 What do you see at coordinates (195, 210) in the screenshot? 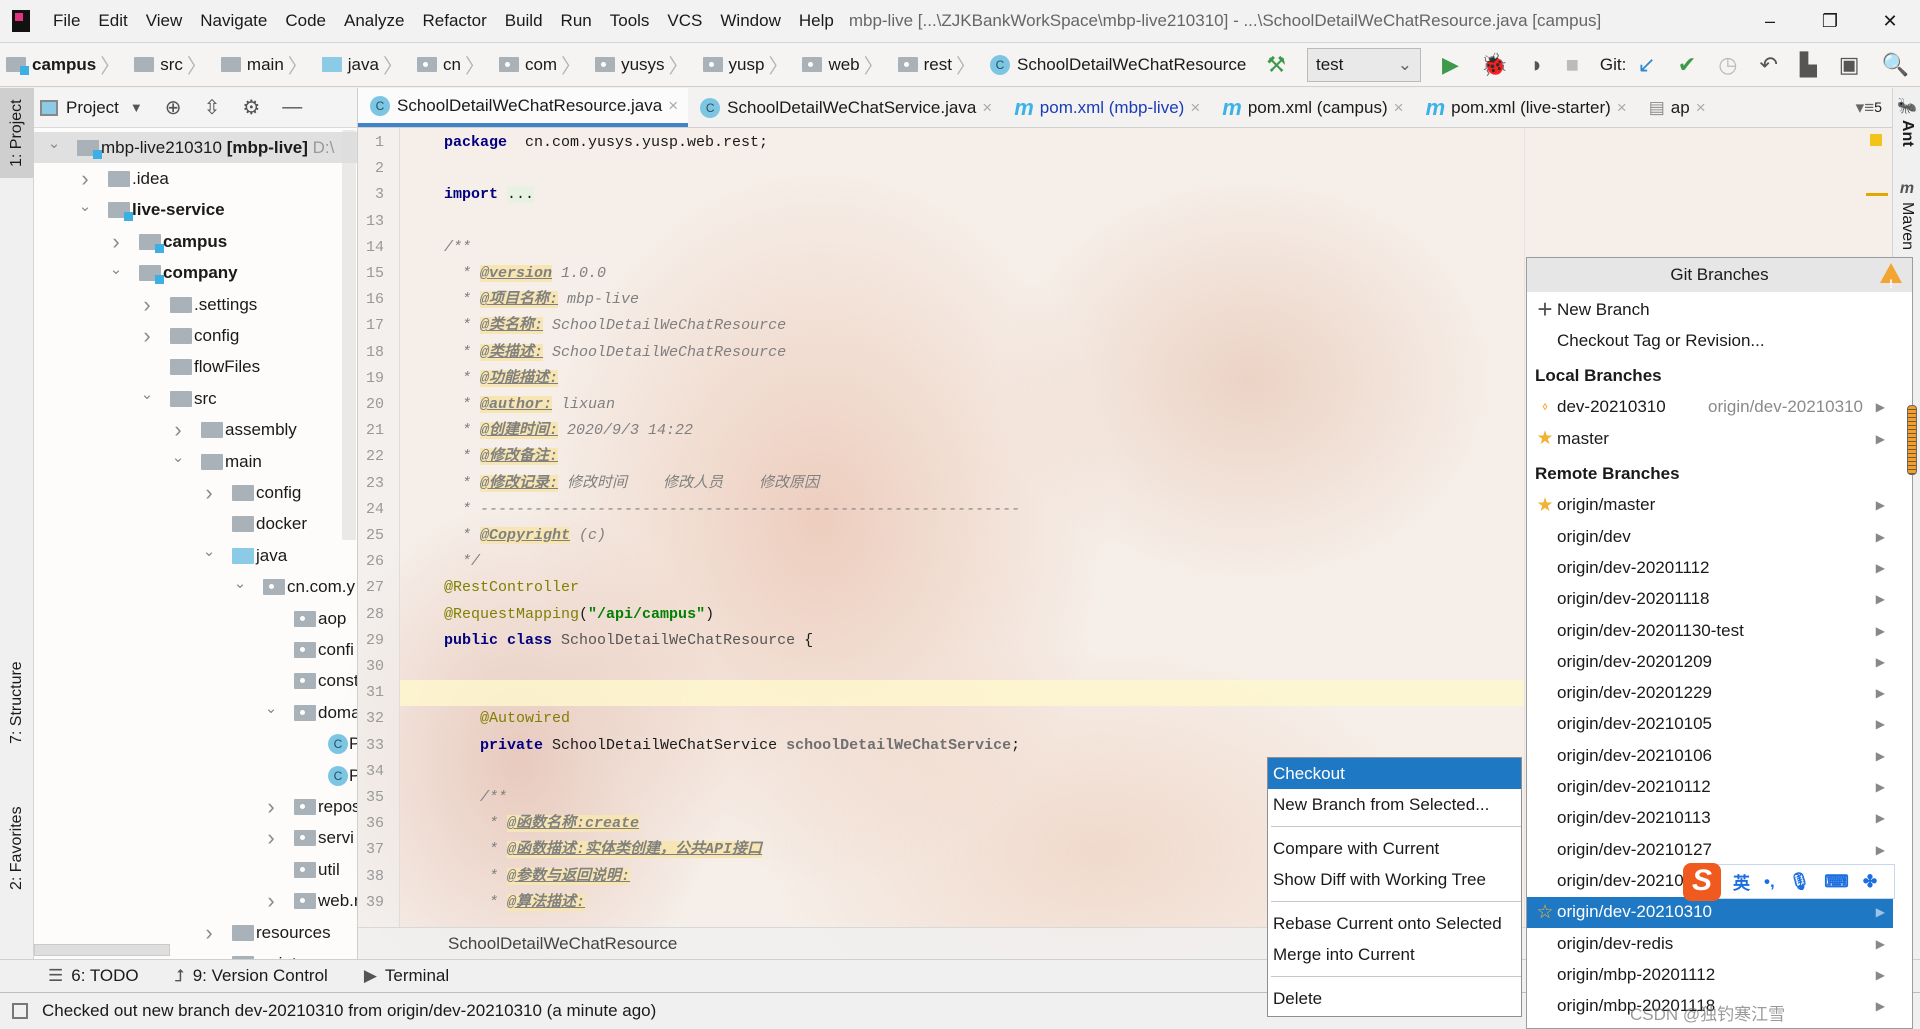
I see `tree-item: ⌄ live-service` at bounding box center [195, 210].